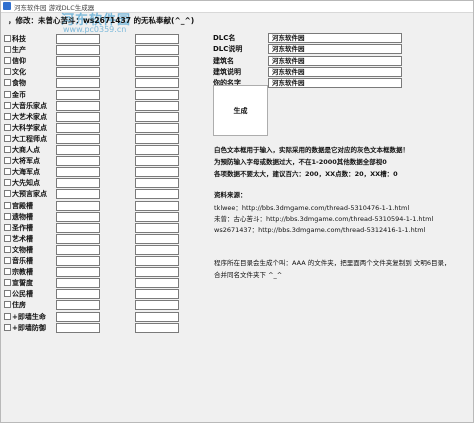 Image resolution: width=474 pixels, height=423 pixels. What do you see at coordinates (19, 94) in the screenshot?
I see `stat-label: 金币` at bounding box center [19, 94].